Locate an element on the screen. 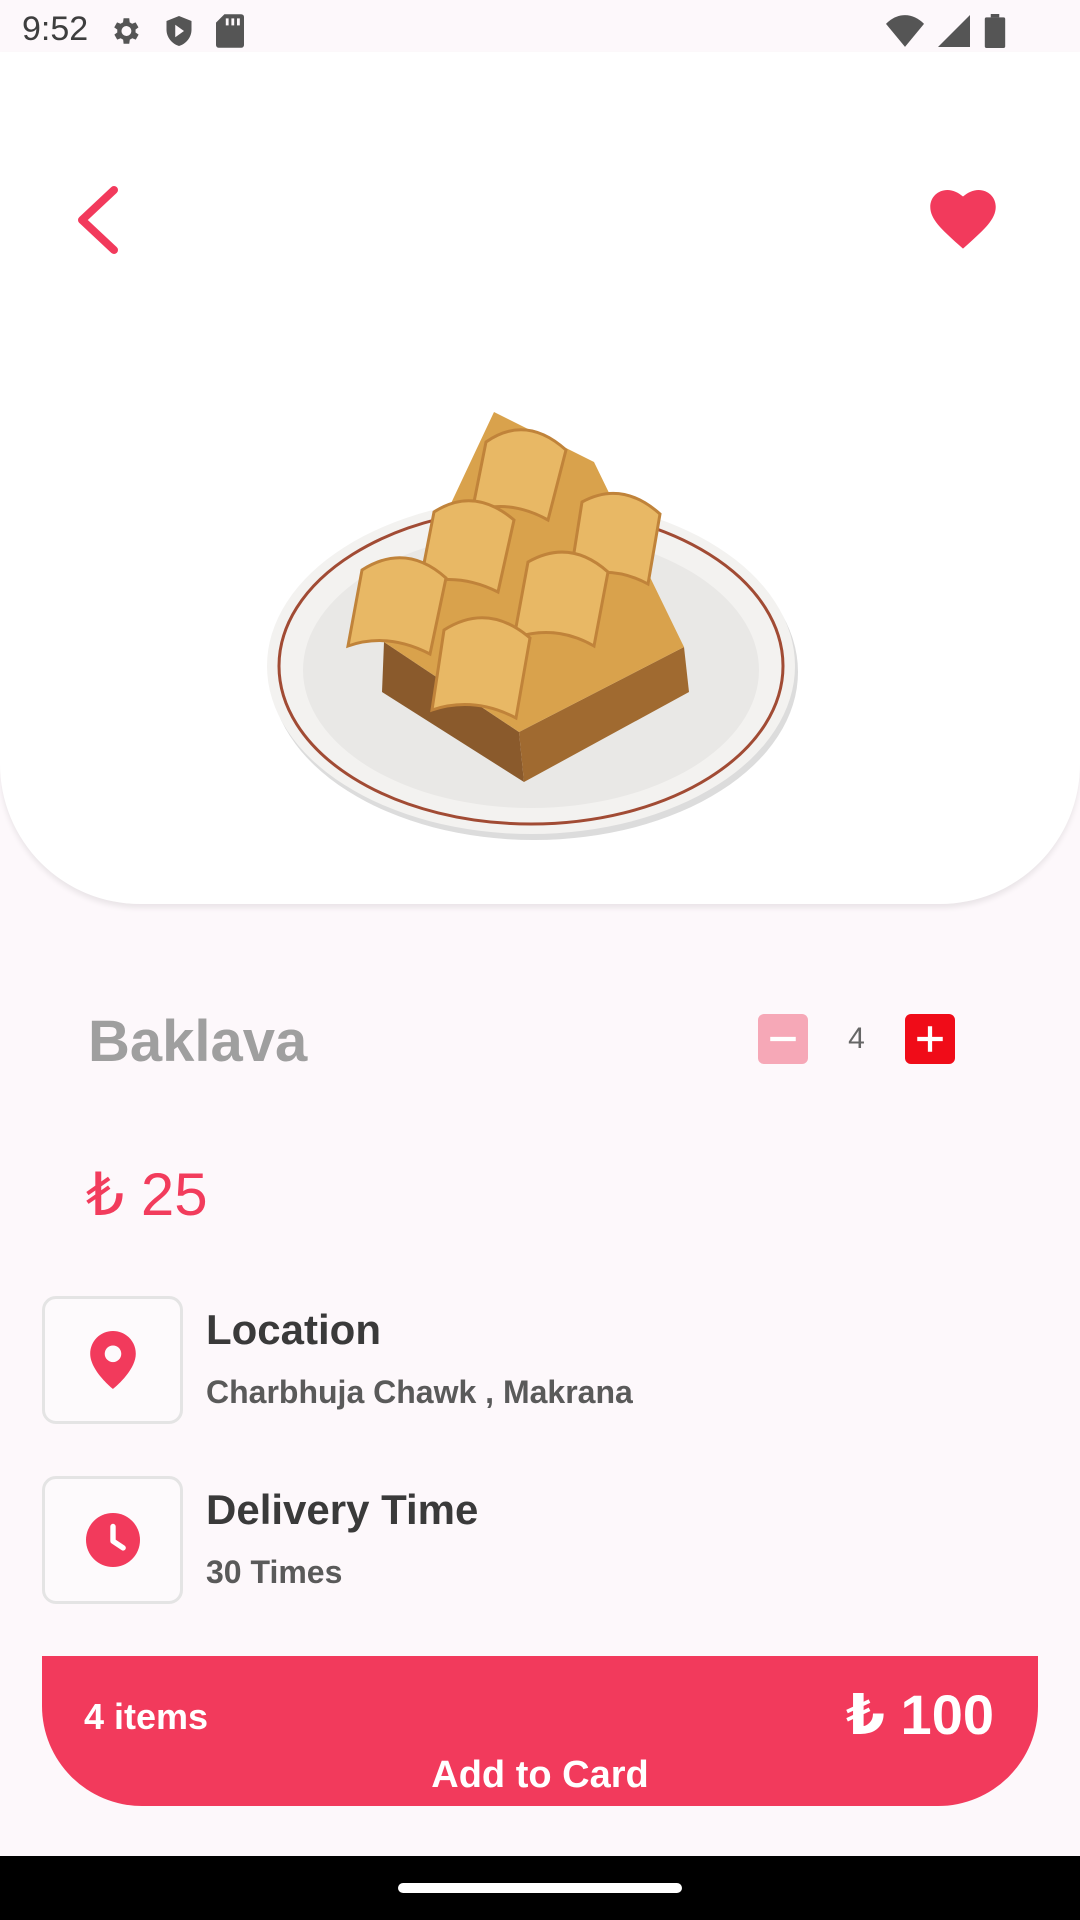 This screenshot has height=1920, width=1080. status-left-icons is located at coordinates (176, 31).